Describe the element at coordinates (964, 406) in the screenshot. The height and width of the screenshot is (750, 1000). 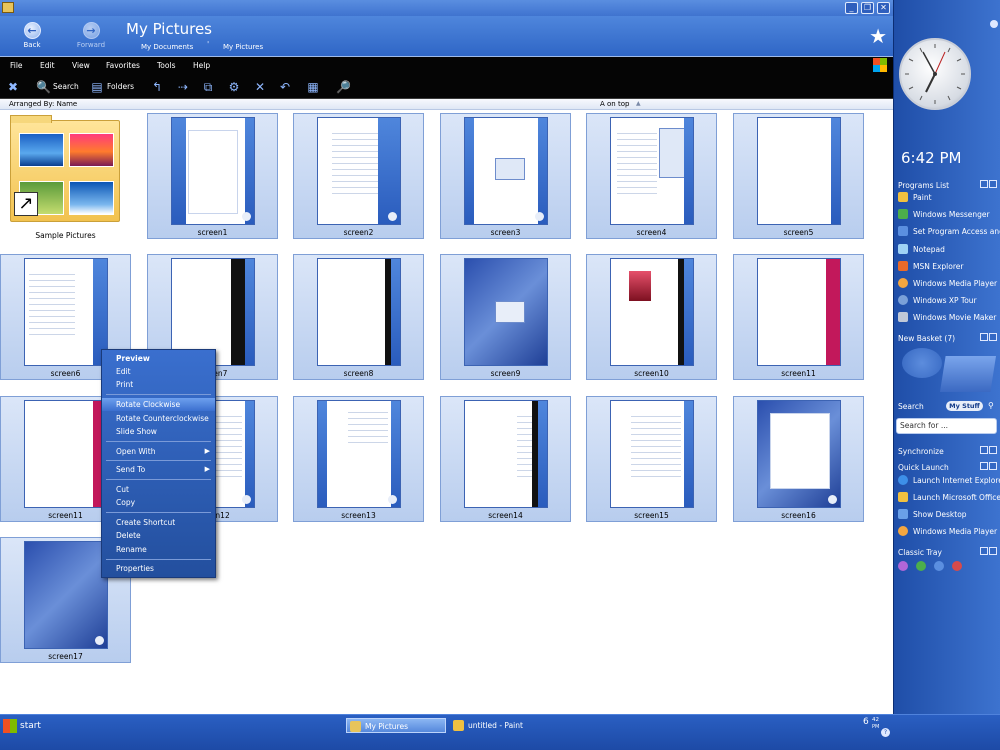
I see `my-stuff-button: My Stuff` at that location.